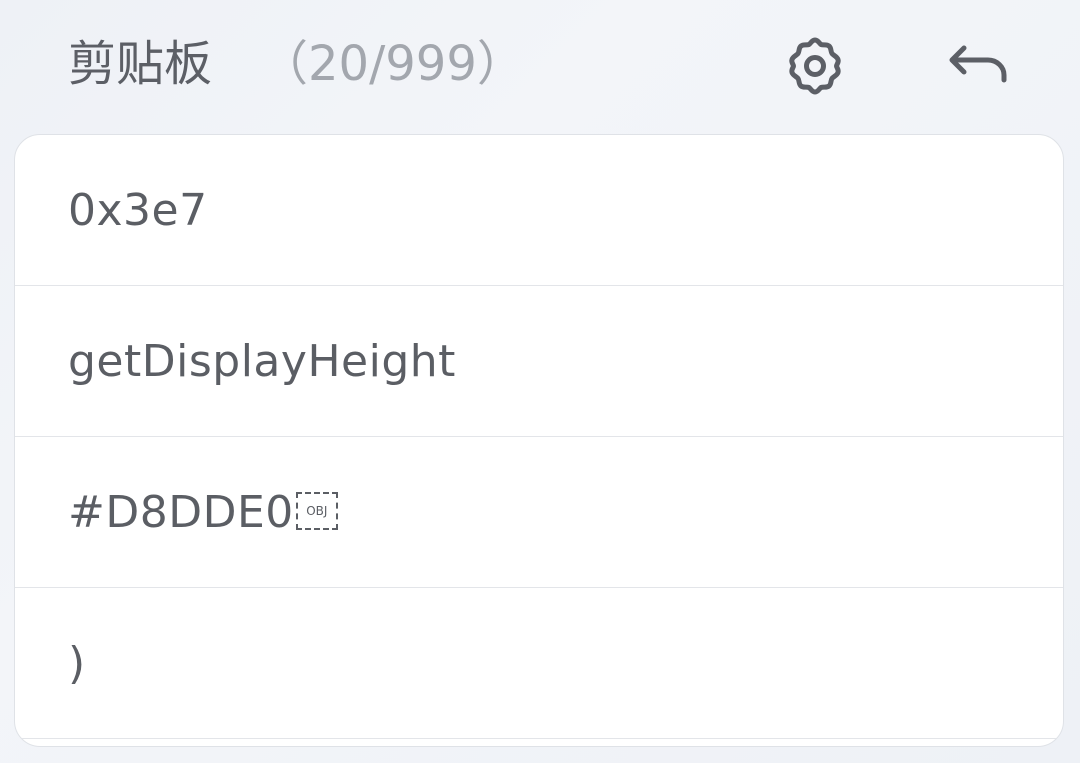 This screenshot has height=763, width=1080. I want to click on clipboard-item-content: #D8DDE0 OBJ, so click(203, 513).